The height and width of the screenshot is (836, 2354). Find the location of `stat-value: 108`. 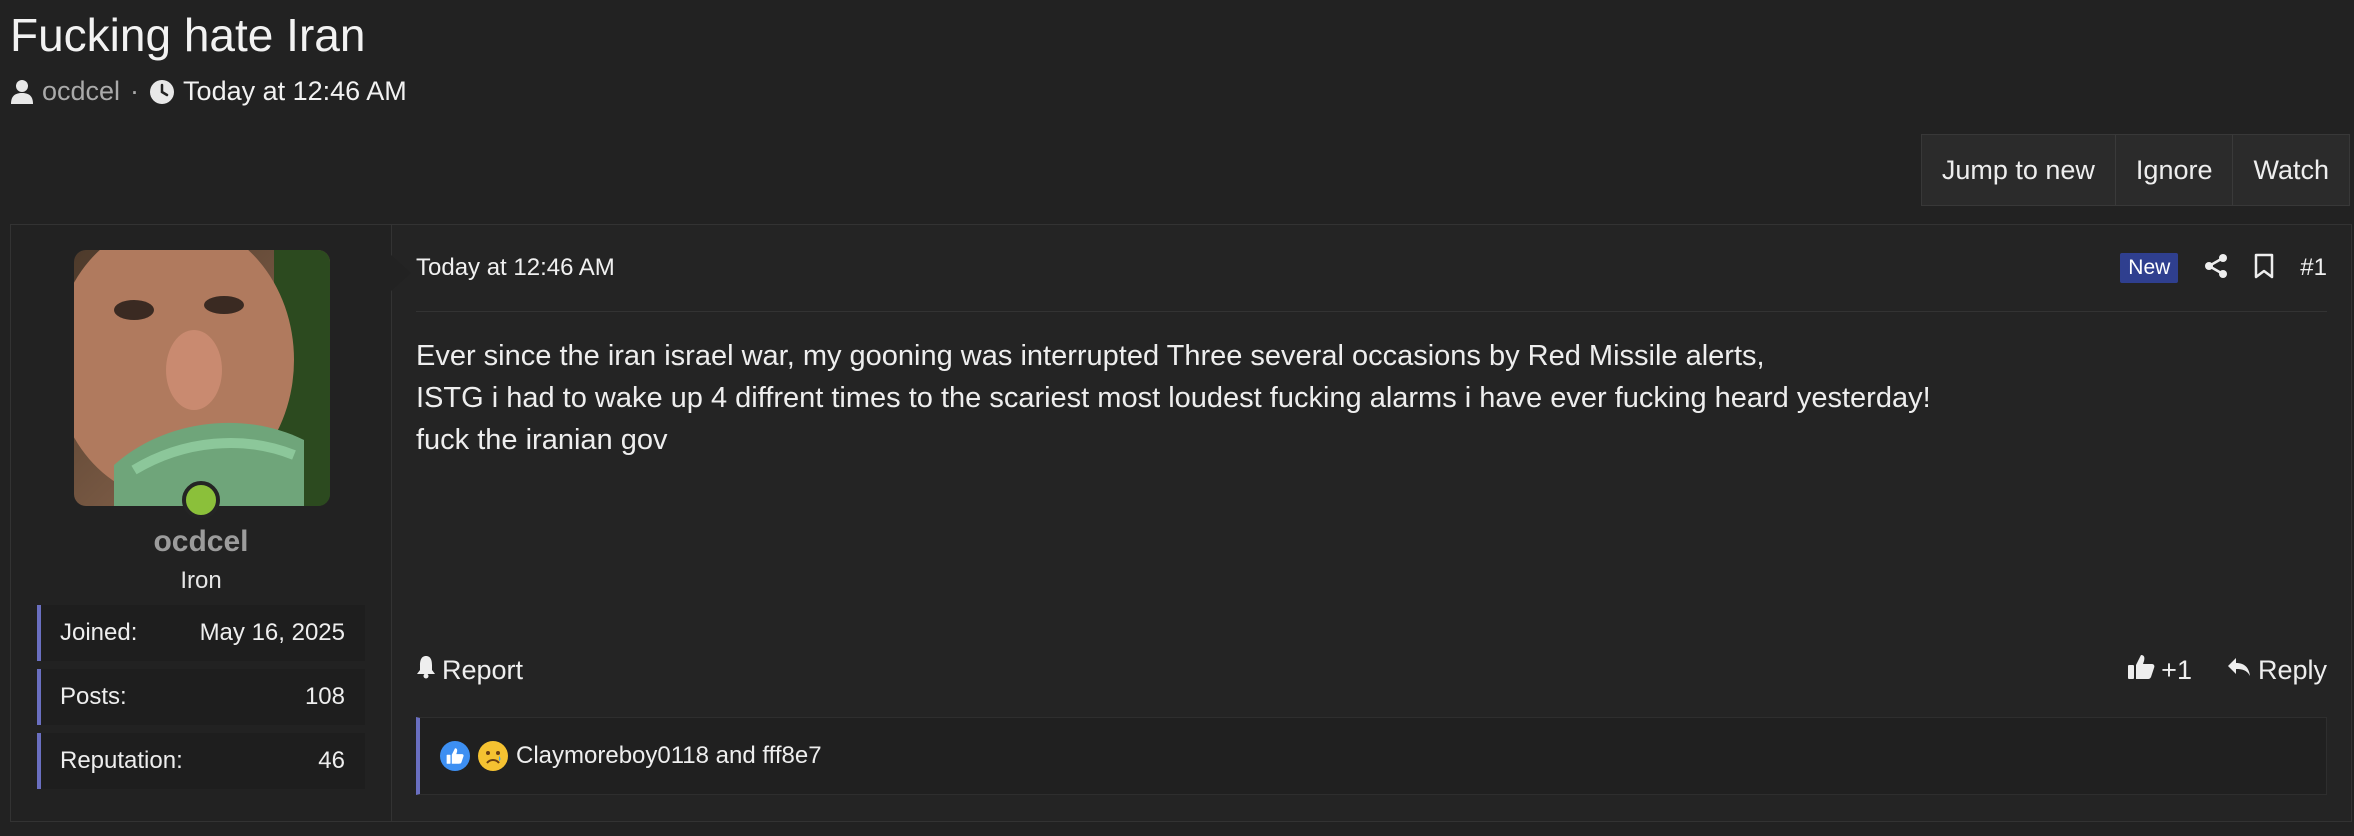

stat-value: 108 is located at coordinates (324, 696).